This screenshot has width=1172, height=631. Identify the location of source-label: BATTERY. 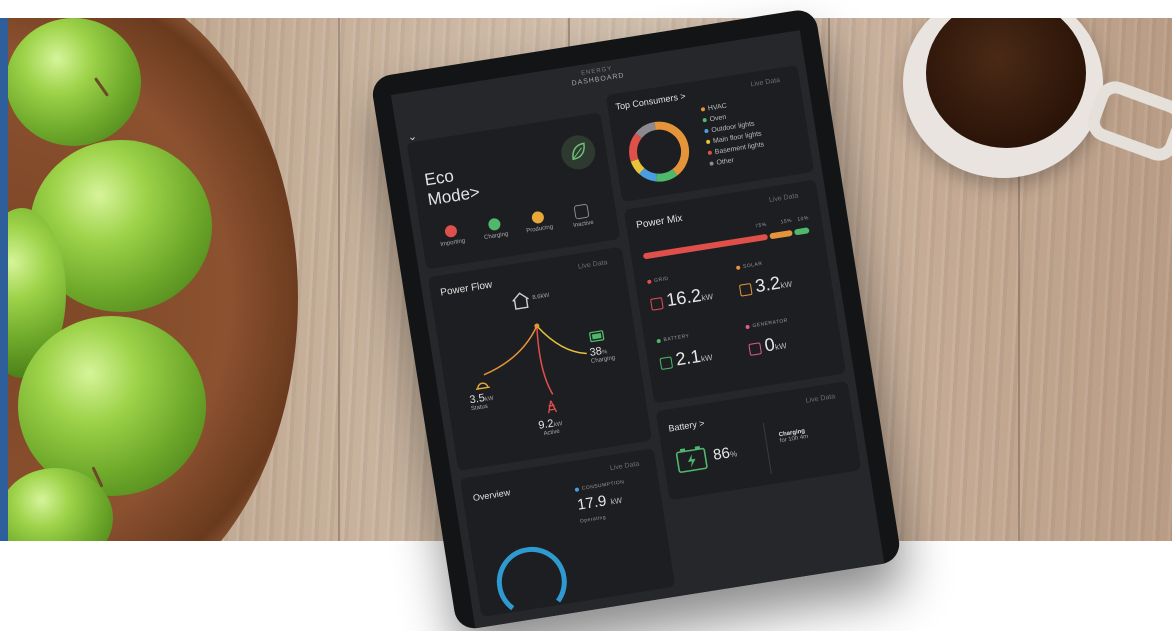
(673, 338).